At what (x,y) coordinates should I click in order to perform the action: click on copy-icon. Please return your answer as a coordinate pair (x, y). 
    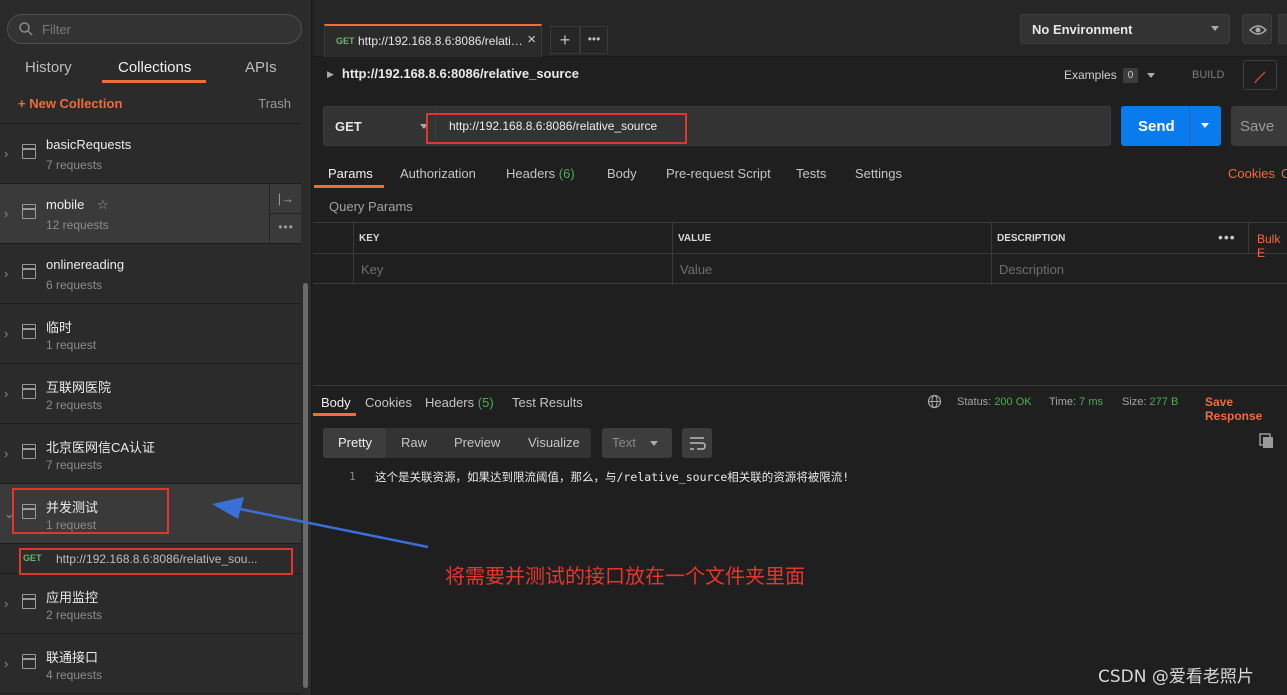
    Looking at the image, I should click on (1267, 441).